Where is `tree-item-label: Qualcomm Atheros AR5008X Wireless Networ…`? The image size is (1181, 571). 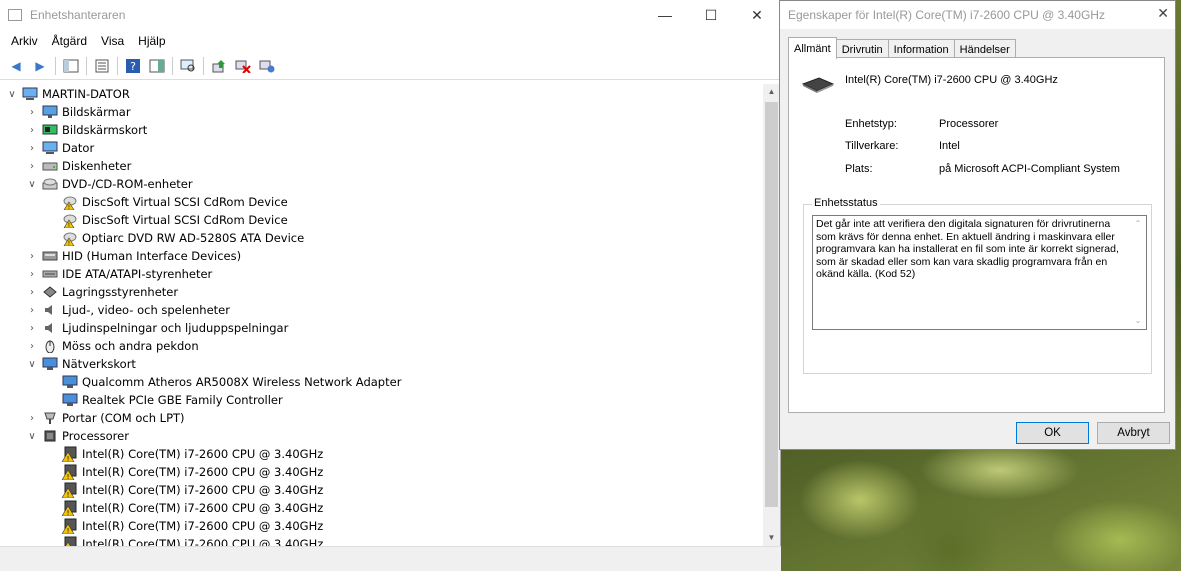
tree-item-label: Qualcomm Atheros AR5008X Wireless Networ… is located at coordinates (242, 382).